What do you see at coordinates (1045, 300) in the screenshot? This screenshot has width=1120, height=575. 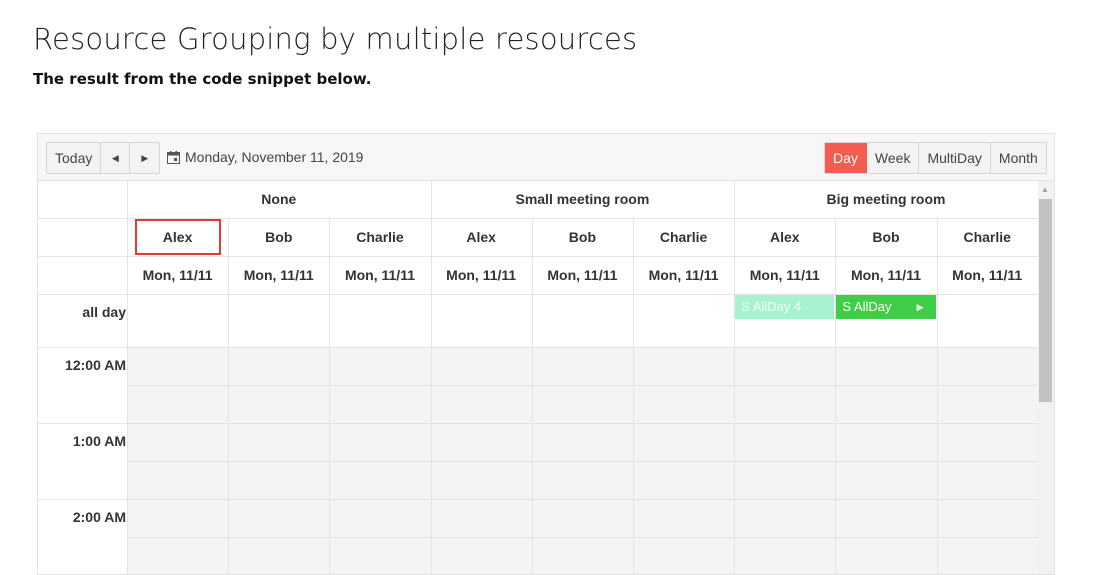 I see `scroll-thumb` at bounding box center [1045, 300].